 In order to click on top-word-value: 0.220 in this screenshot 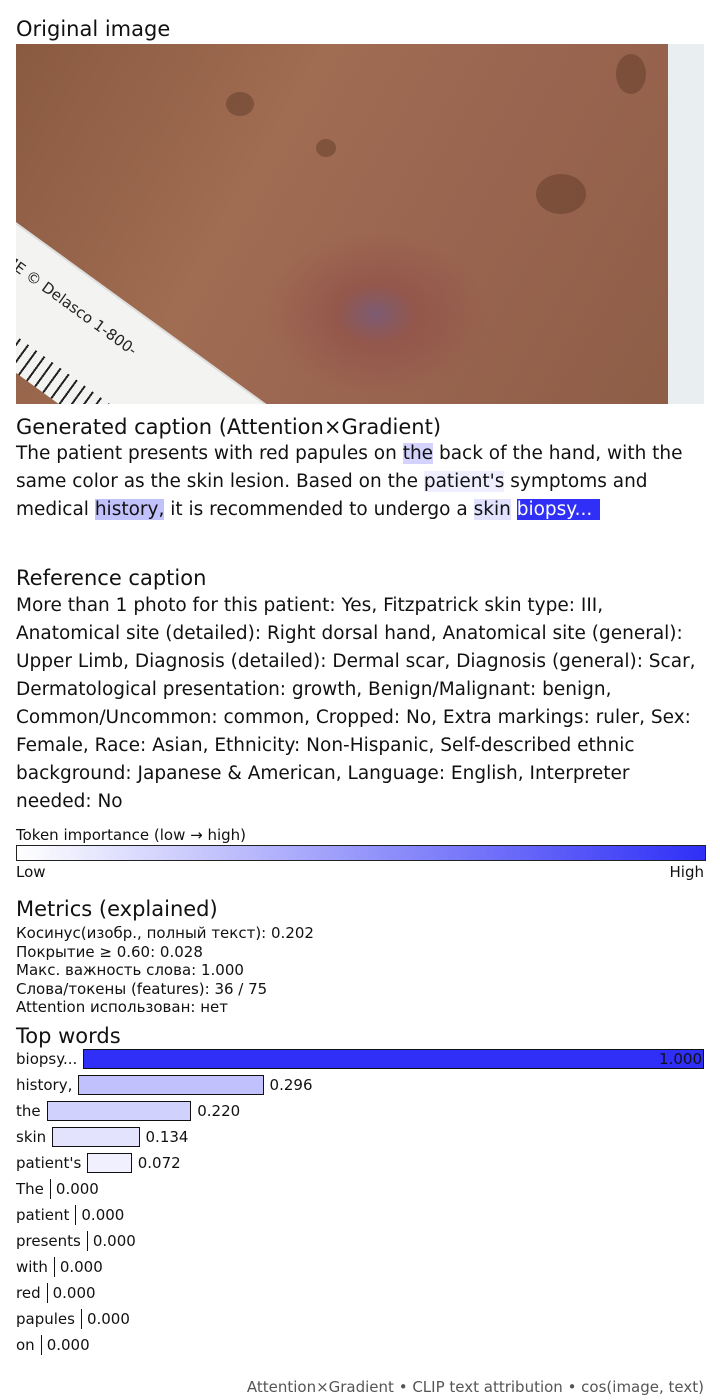, I will do `click(219, 1111)`.